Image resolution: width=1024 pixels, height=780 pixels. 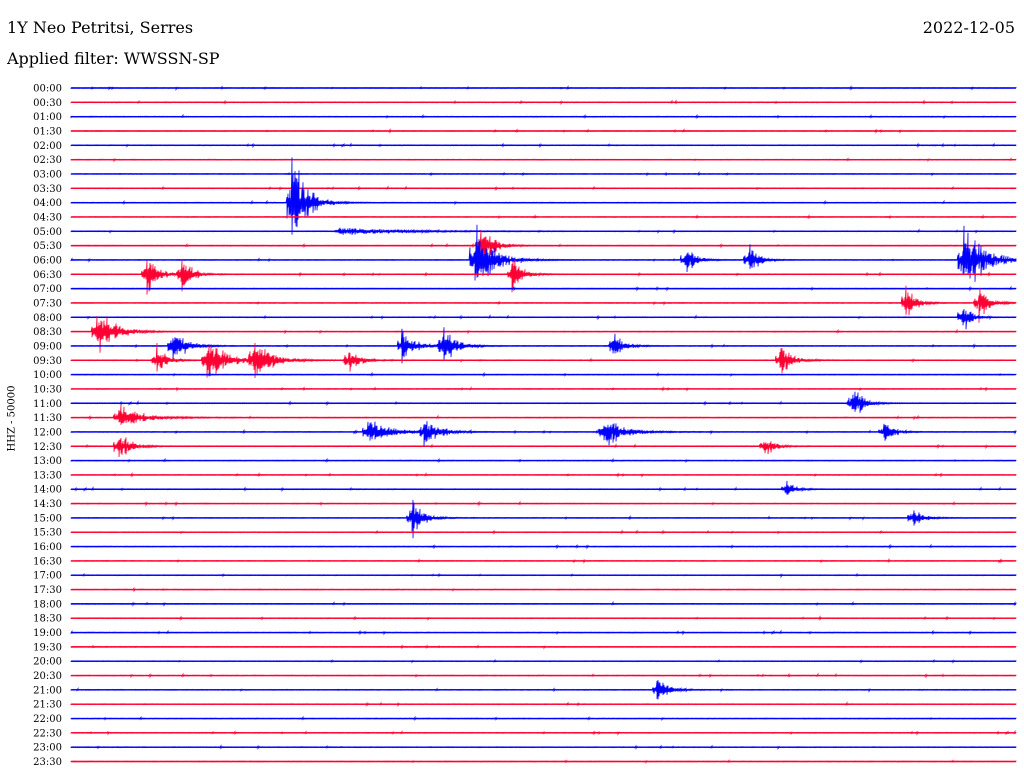 What do you see at coordinates (47, 719) in the screenshot?
I see `row-time-label: 22:00` at bounding box center [47, 719].